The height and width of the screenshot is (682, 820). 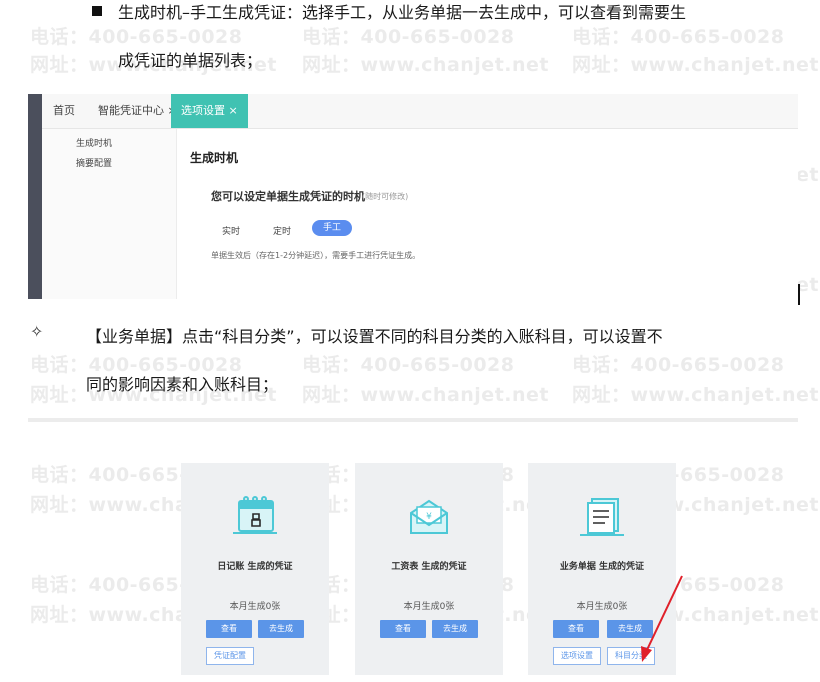 What do you see at coordinates (190, 60) in the screenshot?
I see `para1-line2: 成凭证的单据列表；` at bounding box center [190, 60].